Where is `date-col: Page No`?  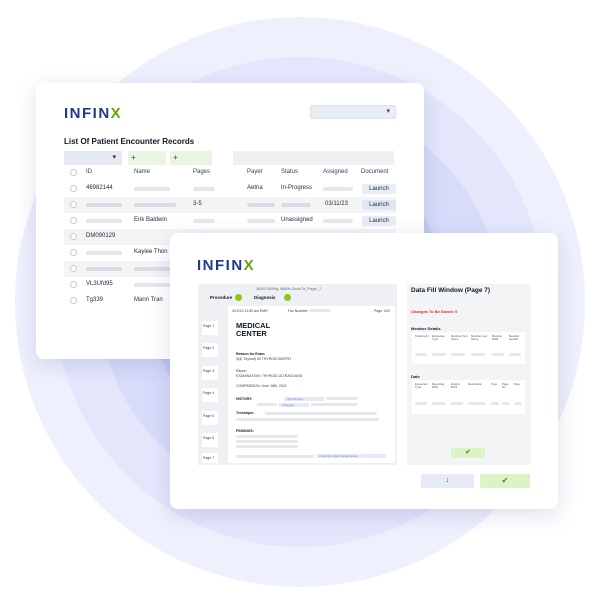 date-col: Page No is located at coordinates (505, 386).